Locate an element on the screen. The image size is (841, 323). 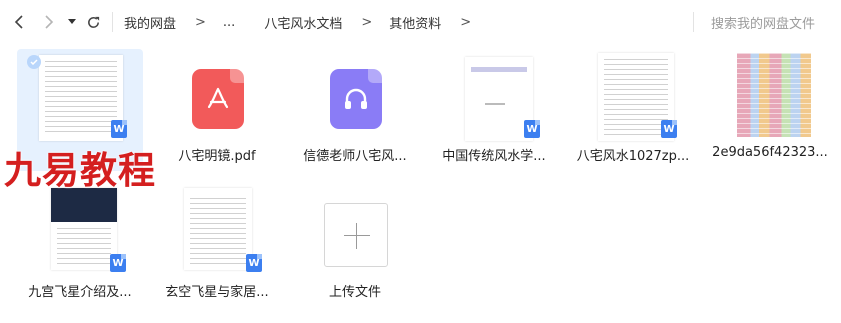
search-input: 搜索我的网盘文件 is located at coordinates (763, 22).